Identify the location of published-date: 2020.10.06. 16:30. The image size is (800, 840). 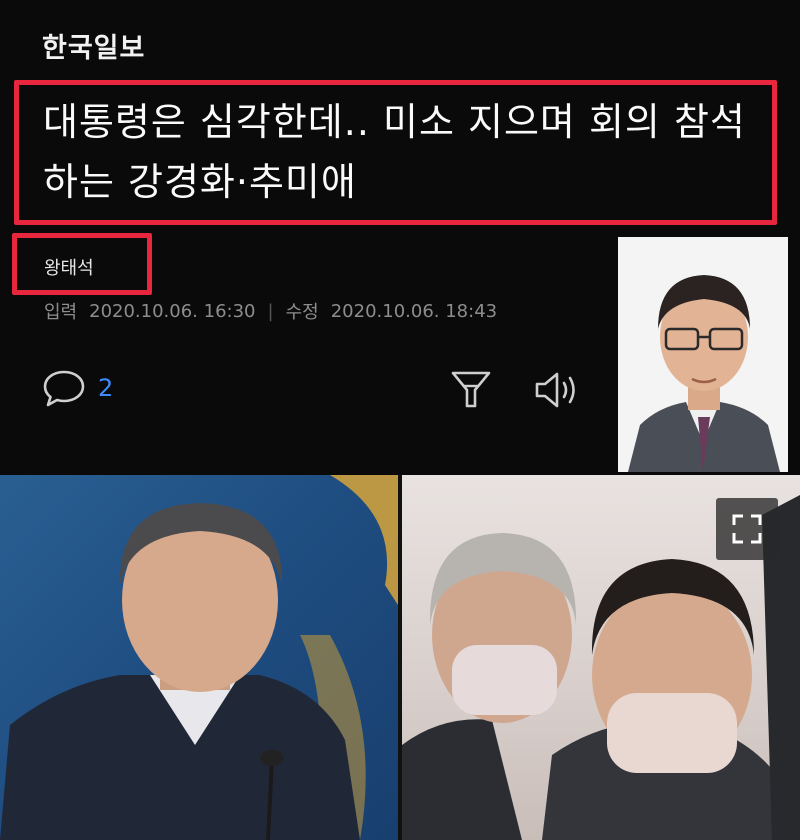
(172, 311).